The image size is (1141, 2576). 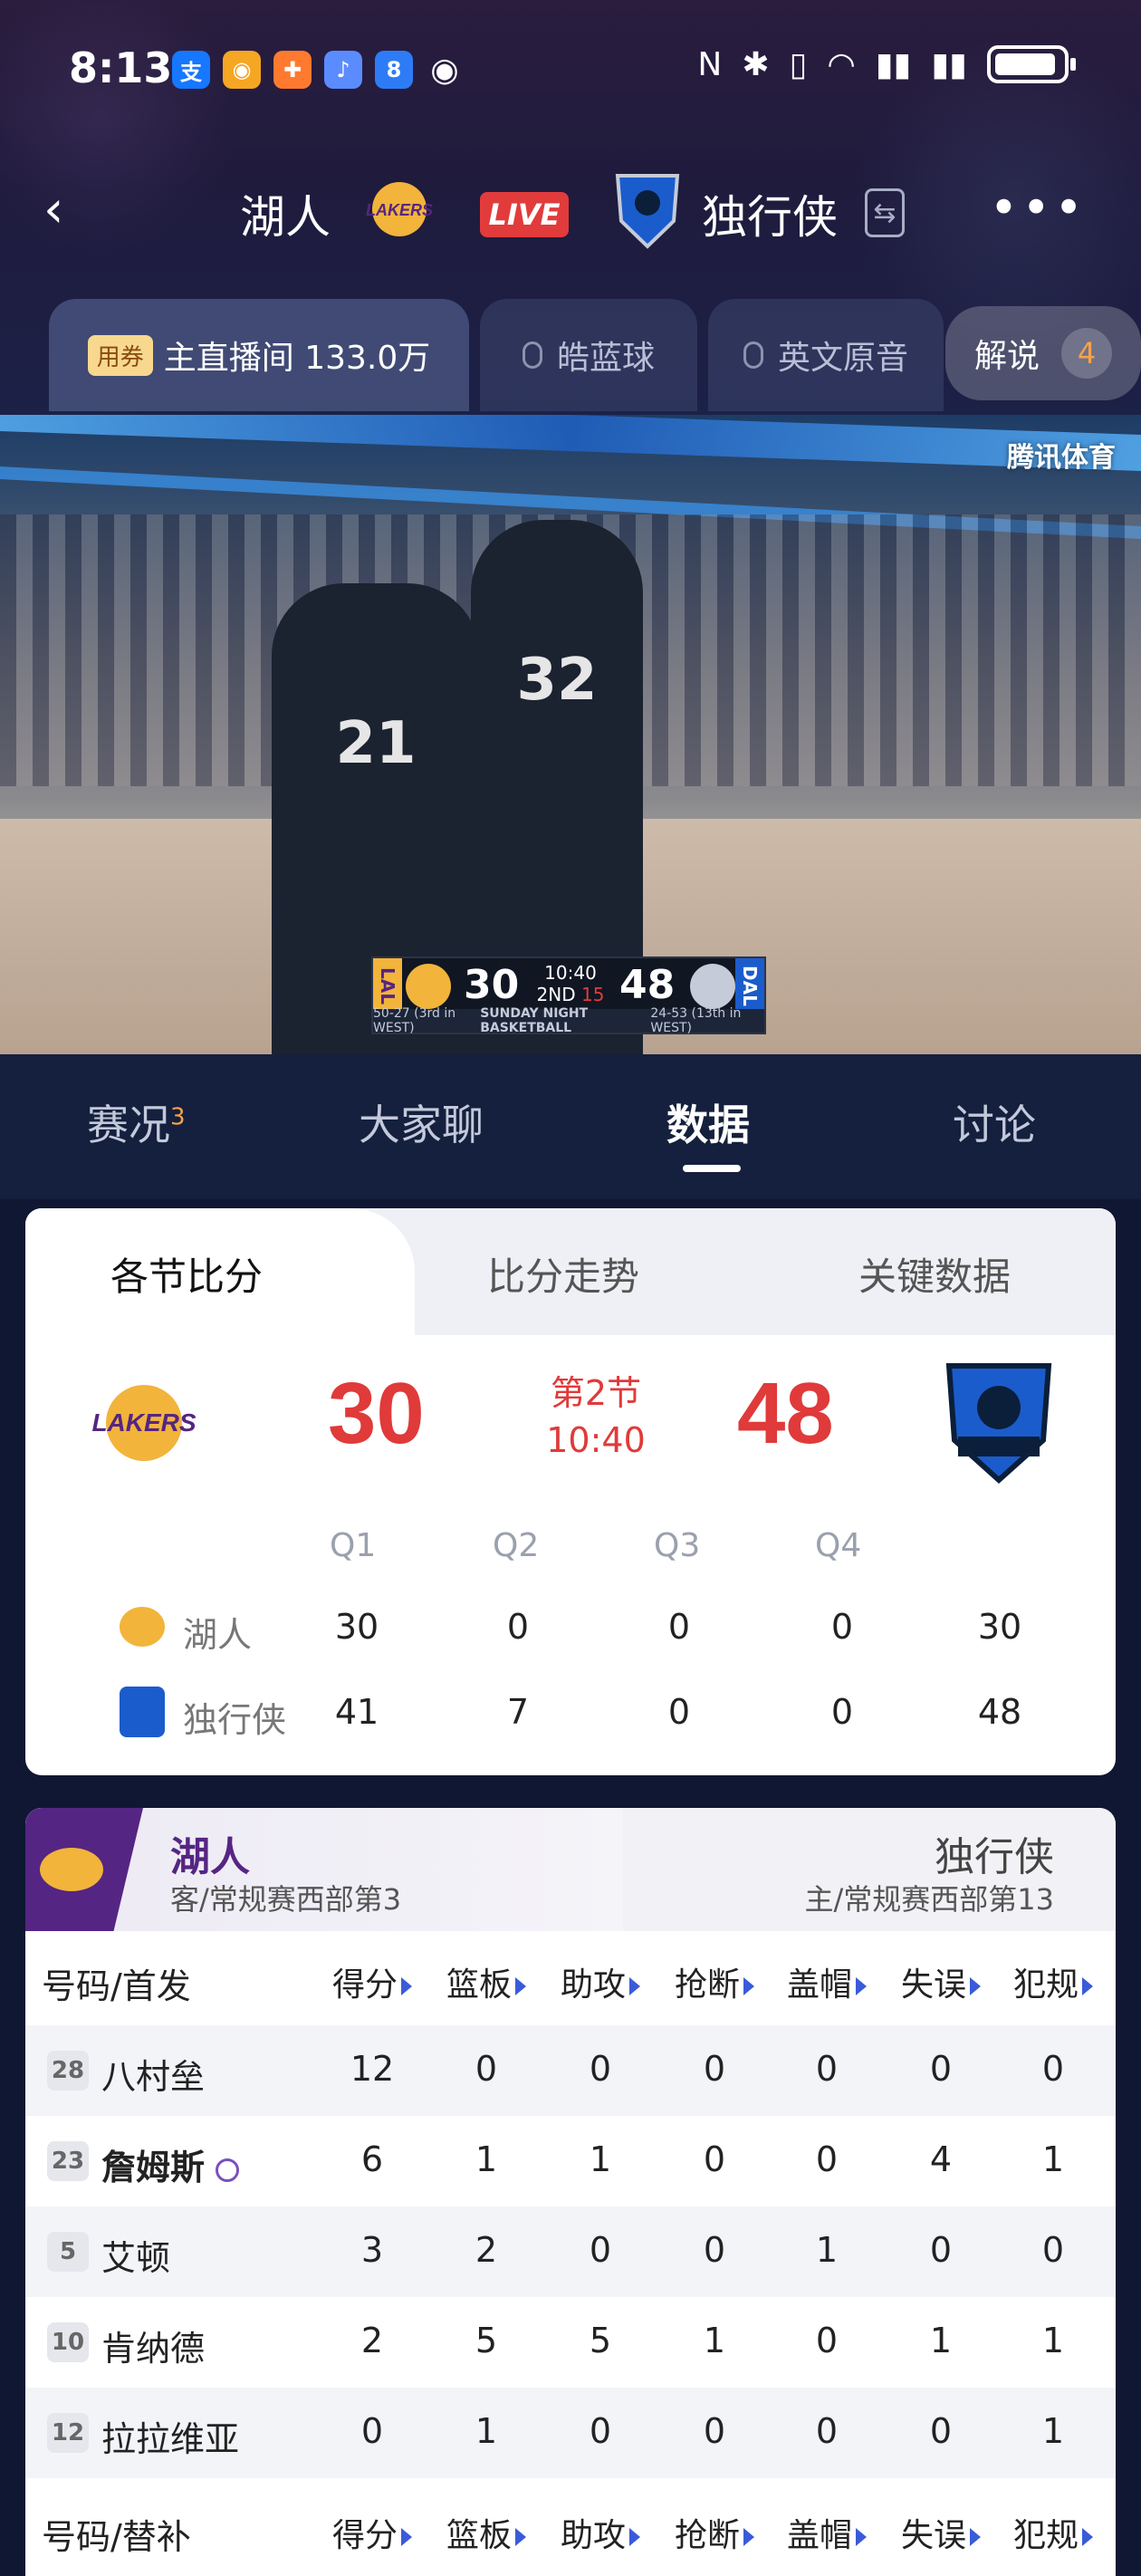 I want to click on signal-icon: ▮▮, so click(x=949, y=64).